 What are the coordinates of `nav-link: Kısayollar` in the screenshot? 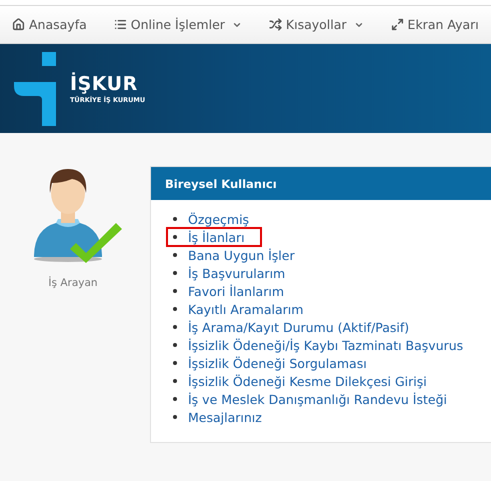 It's located at (316, 24).